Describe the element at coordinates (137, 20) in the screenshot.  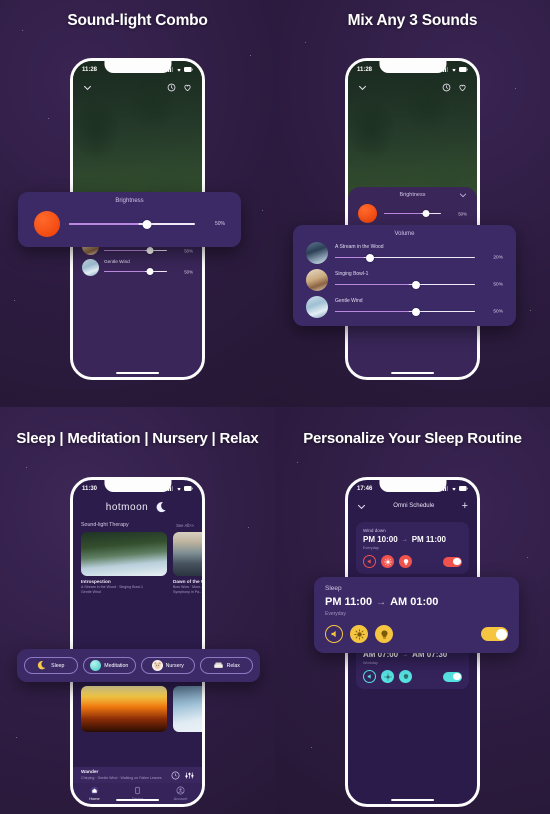
I see `quadrant-title: Sound-light Combo` at that location.